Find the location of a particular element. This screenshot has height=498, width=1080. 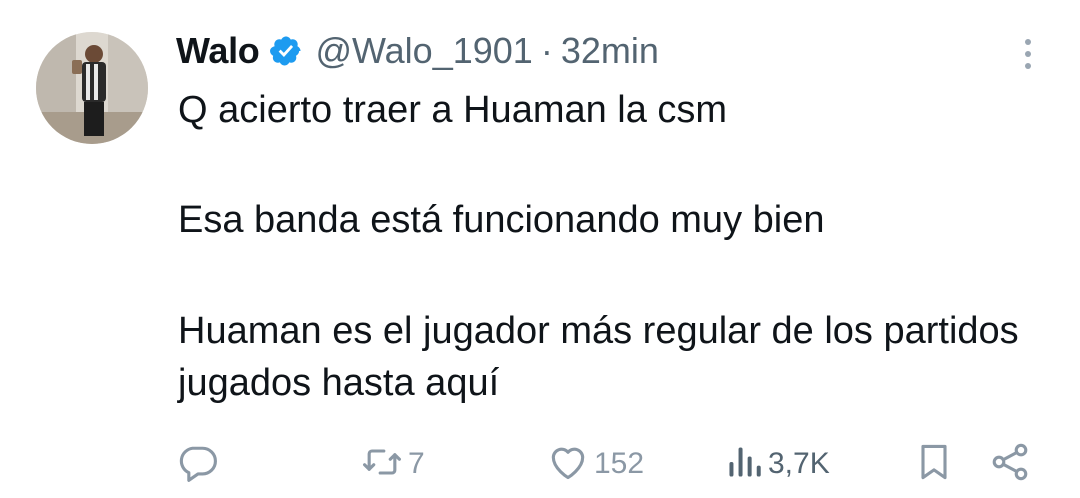

reply-button is located at coordinates (200, 464).